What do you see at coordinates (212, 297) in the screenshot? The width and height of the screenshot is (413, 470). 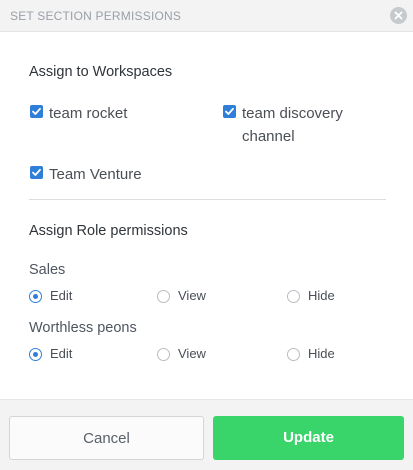 I see `radio-sales-view: View` at bounding box center [212, 297].